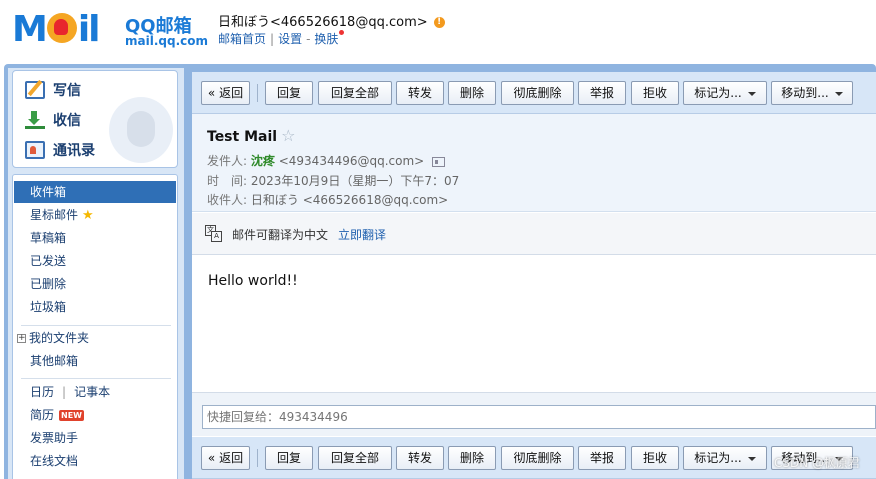 Image resolution: width=876 pixels, height=479 pixels. I want to click on time-label: 时 间:, so click(227, 181).